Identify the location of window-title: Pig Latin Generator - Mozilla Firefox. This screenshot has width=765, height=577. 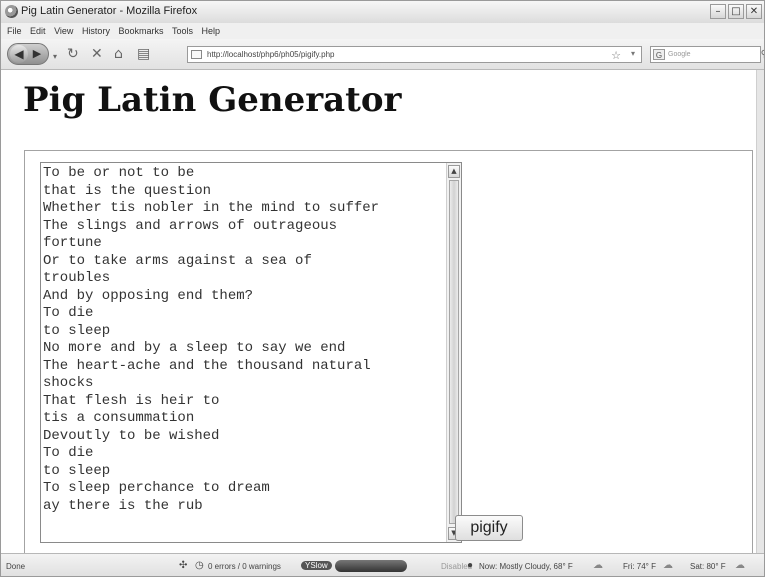
(109, 11).